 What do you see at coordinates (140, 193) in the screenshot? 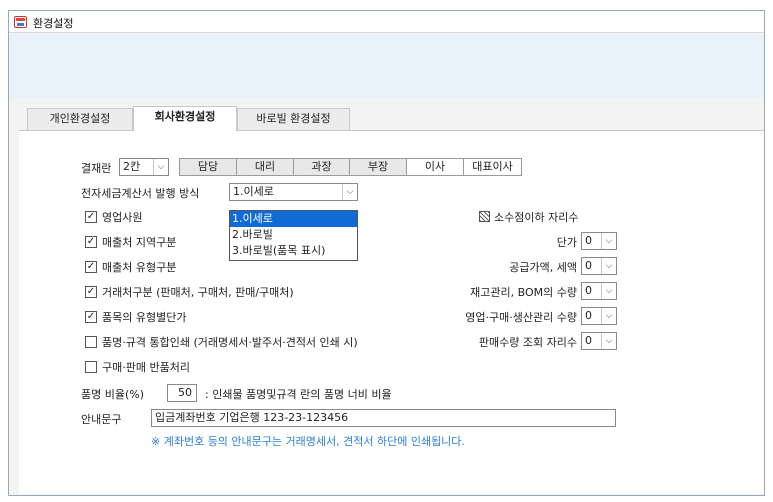
I see `einvoice-label: 전자세금계산서 발행 방식` at bounding box center [140, 193].